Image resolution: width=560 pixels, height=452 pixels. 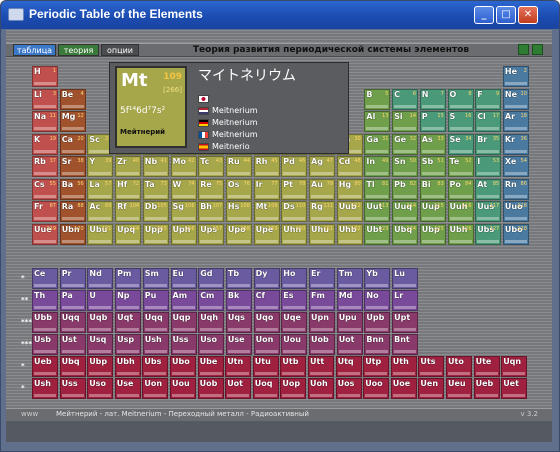 I want to click on element-cell: Cs 55, so click(x=45, y=189).